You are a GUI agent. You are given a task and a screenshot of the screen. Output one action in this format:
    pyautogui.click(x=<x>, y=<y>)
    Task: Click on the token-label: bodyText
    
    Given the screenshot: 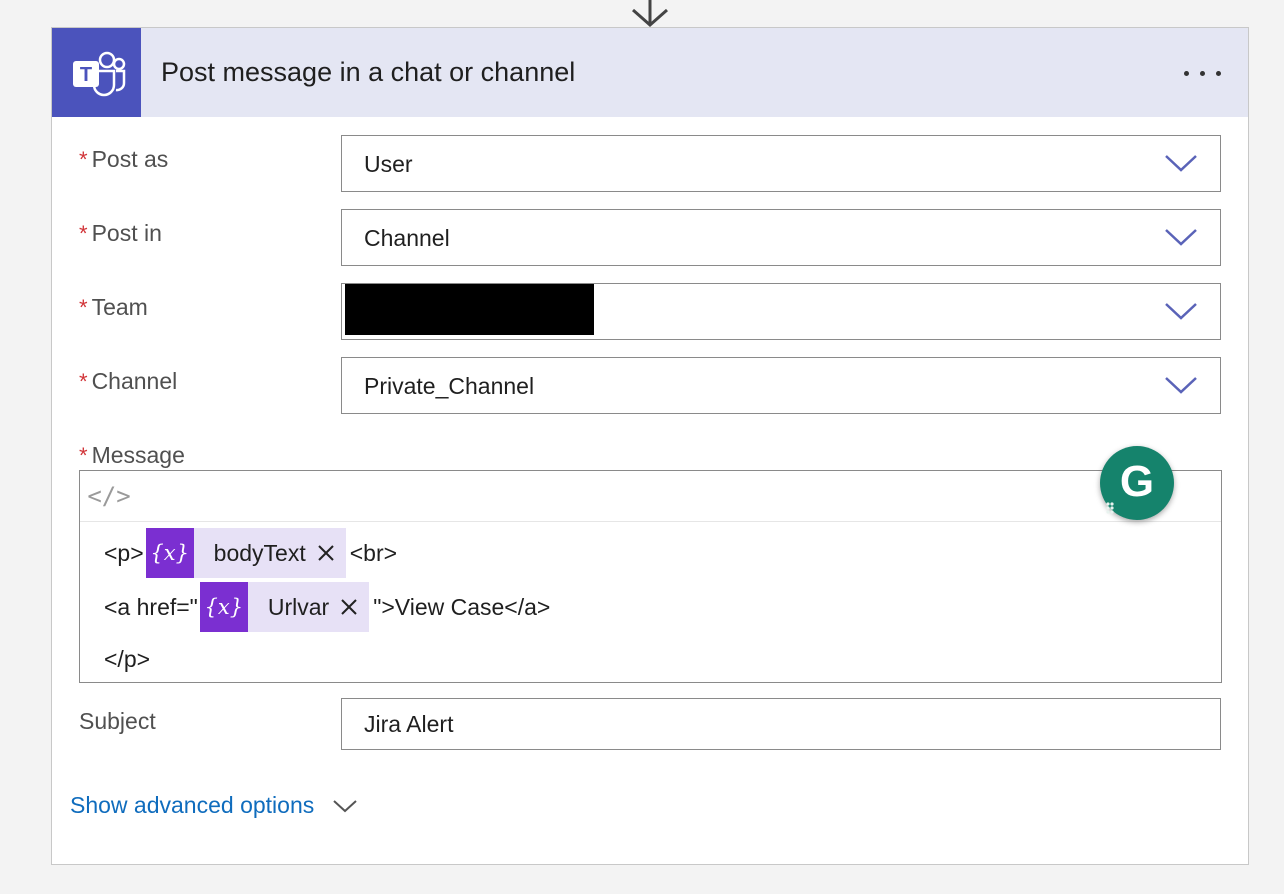 What is the action you would take?
    pyautogui.click(x=259, y=552)
    